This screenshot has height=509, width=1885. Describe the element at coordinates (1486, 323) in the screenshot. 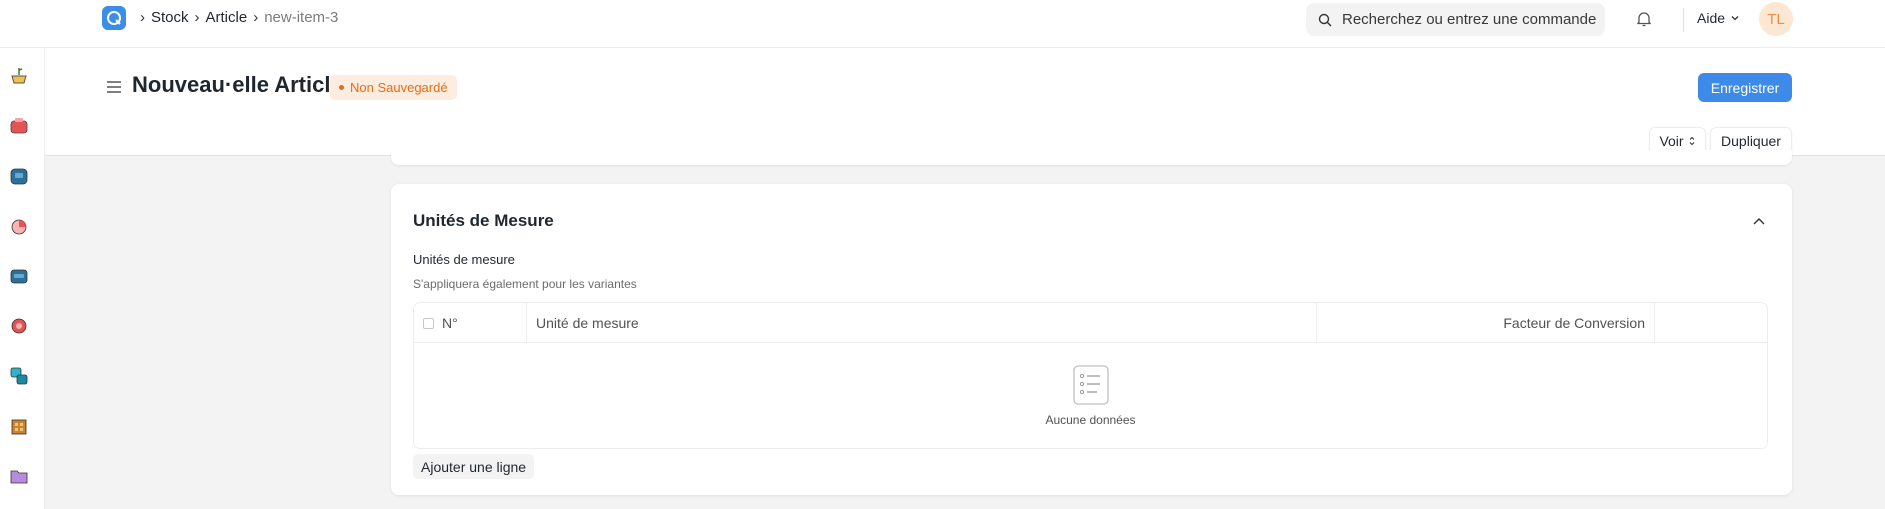

I see `column-conversion: Facteur de Conversion` at that location.